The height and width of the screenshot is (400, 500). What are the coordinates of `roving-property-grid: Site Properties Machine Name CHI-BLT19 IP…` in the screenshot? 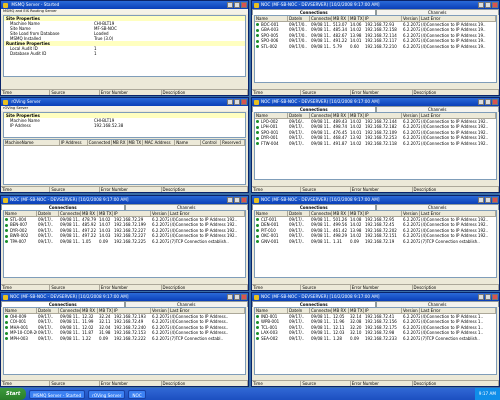 It's located at (124, 125).